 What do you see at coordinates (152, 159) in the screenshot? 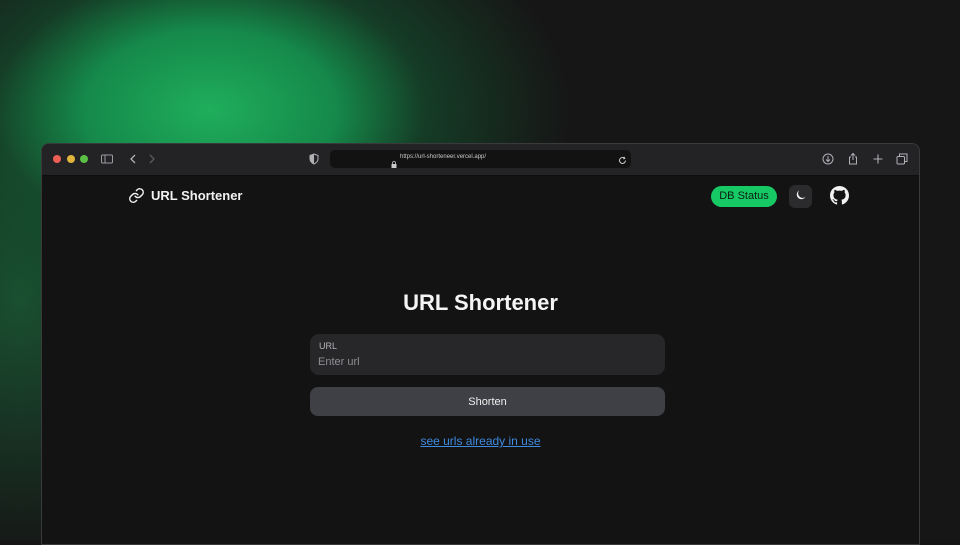
I see `forward-icon` at bounding box center [152, 159].